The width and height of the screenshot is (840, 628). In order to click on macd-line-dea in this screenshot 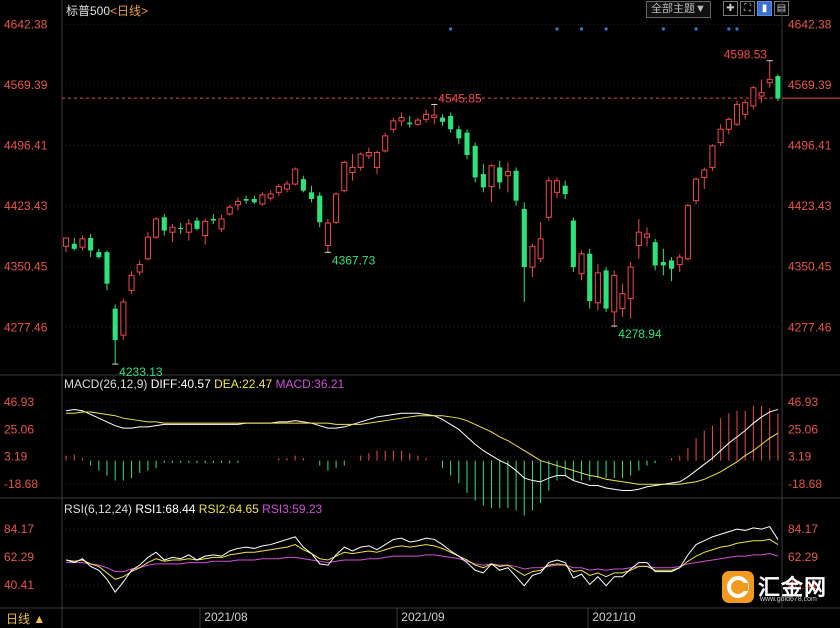, I will do `click(422, 448)`.